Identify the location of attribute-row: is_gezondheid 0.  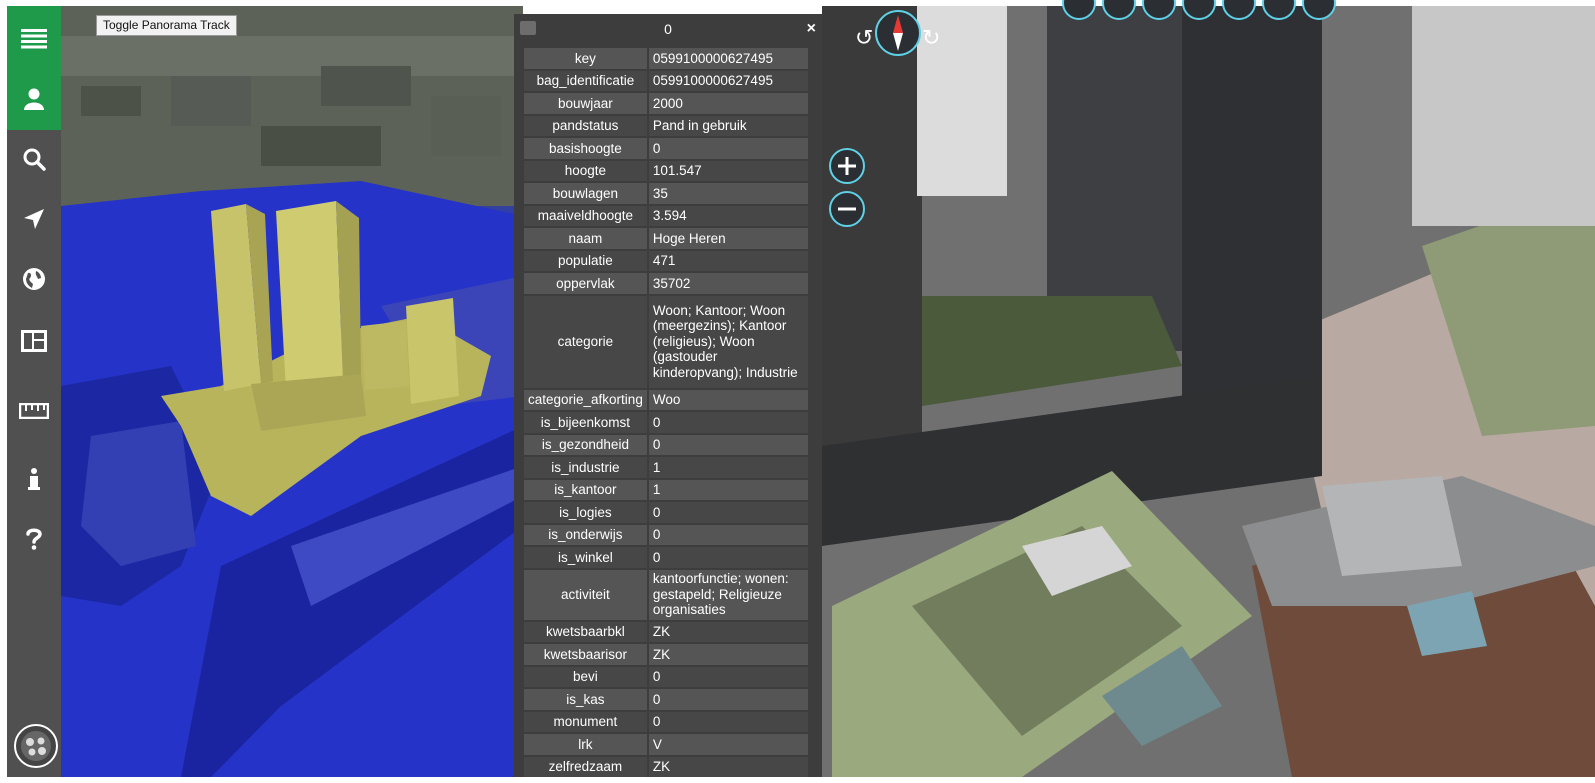
(666, 444).